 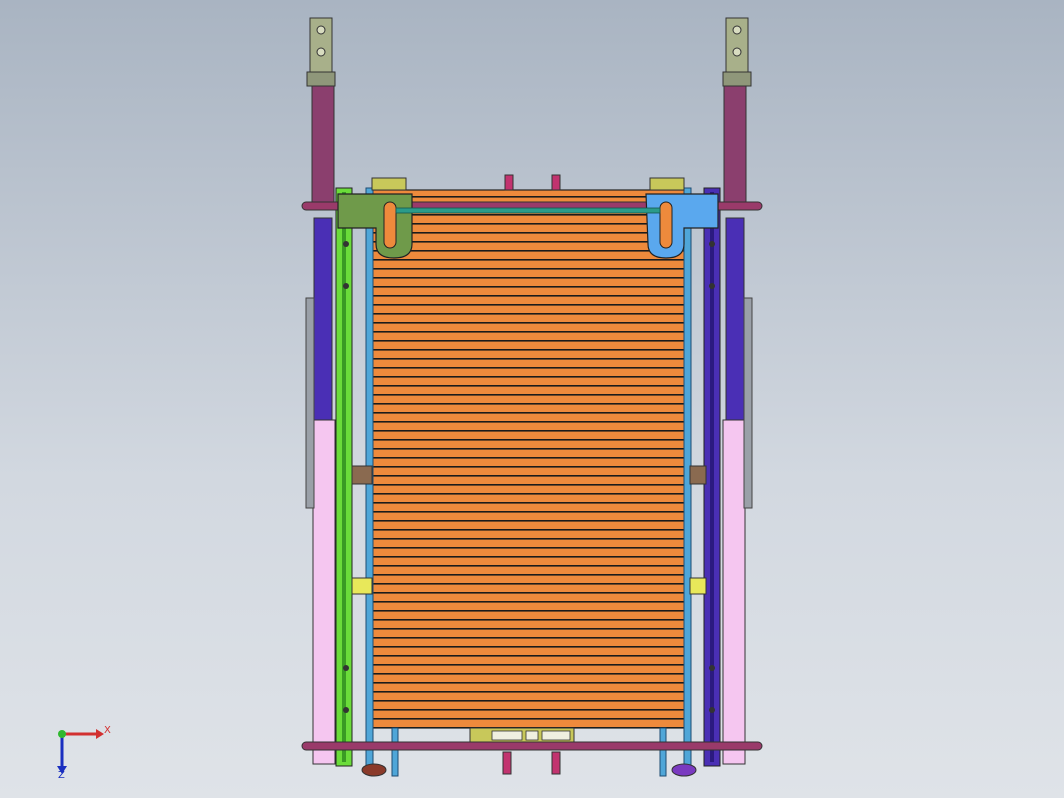 I want to click on right-hinge-bracket, so click(x=737, y=52).